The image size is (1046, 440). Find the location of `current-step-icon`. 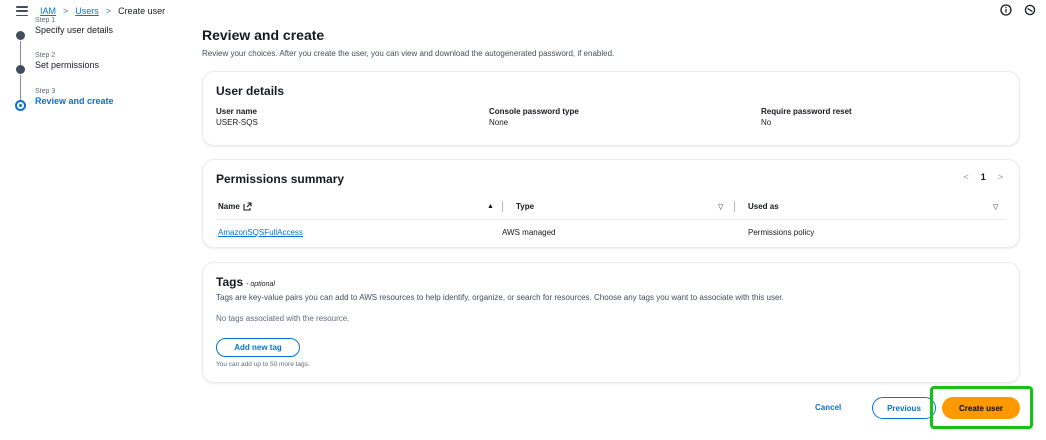

current-step-icon is located at coordinates (20, 105).